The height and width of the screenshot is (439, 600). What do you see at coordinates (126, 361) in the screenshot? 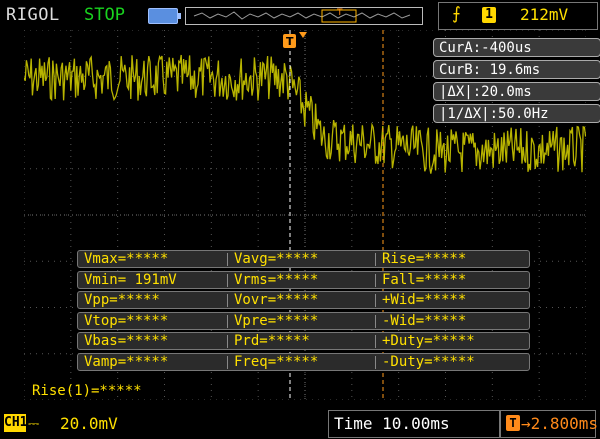
I see `measurement-value: Vamp=*****` at bounding box center [126, 361].